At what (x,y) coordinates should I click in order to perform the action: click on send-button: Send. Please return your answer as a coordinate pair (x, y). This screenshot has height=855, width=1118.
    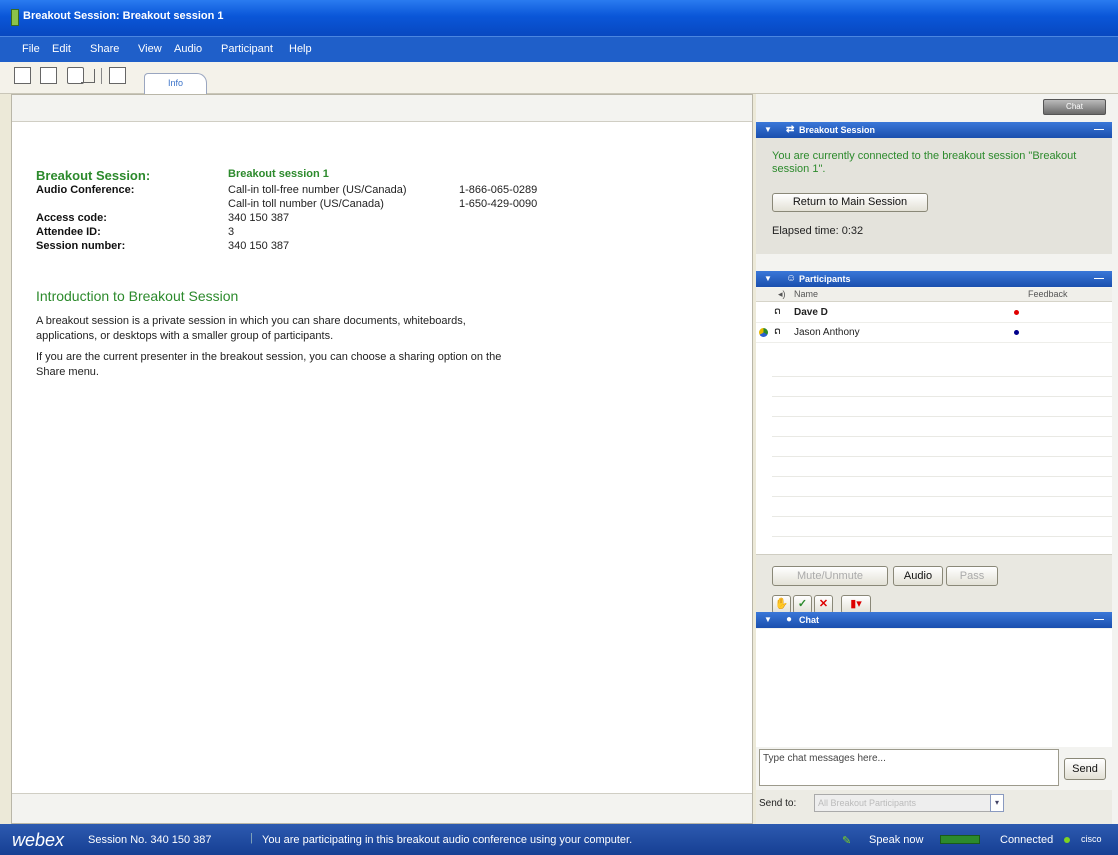
    Looking at the image, I should click on (1085, 769).